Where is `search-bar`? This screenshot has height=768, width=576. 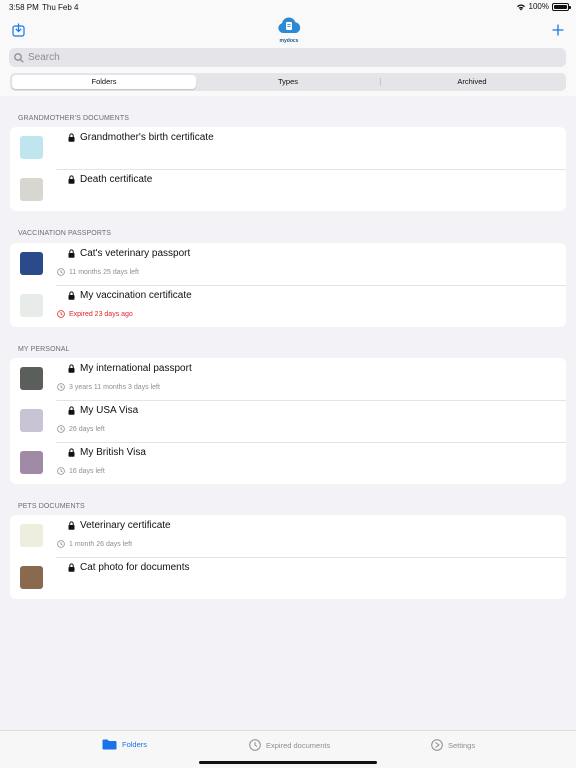 search-bar is located at coordinates (287, 57).